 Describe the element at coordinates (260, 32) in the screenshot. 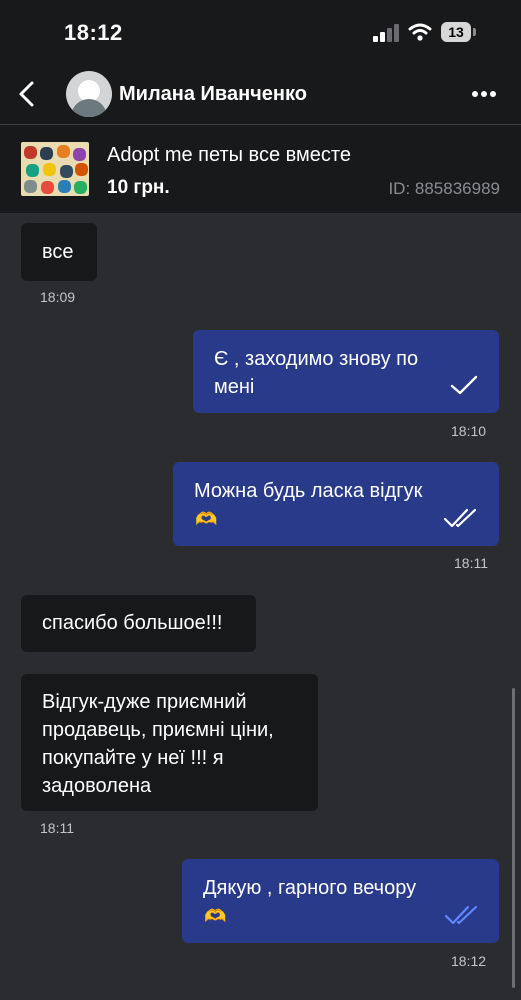

I see `status-bar: 18:12 13` at that location.